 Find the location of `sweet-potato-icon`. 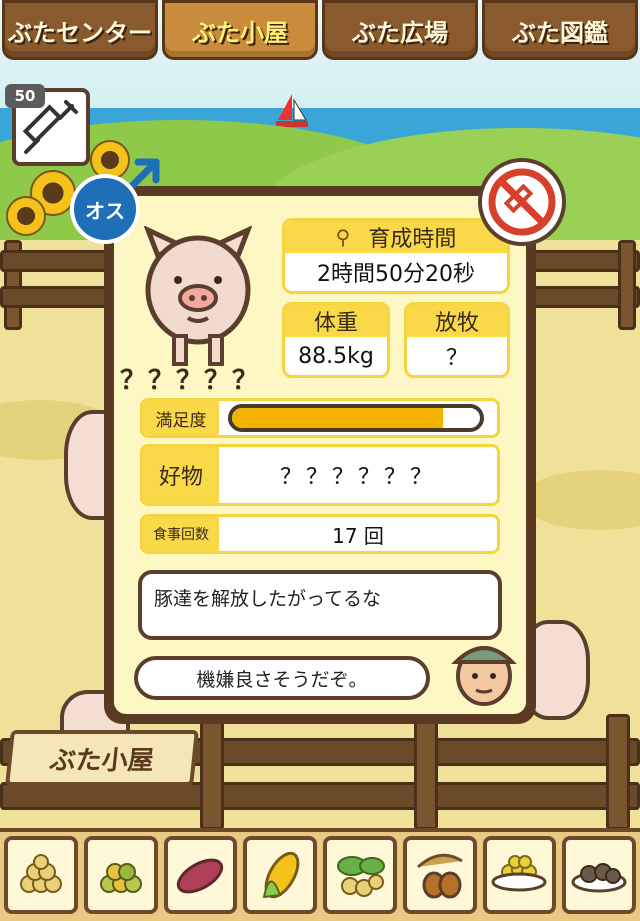

sweet-potato-icon is located at coordinates (200, 876).